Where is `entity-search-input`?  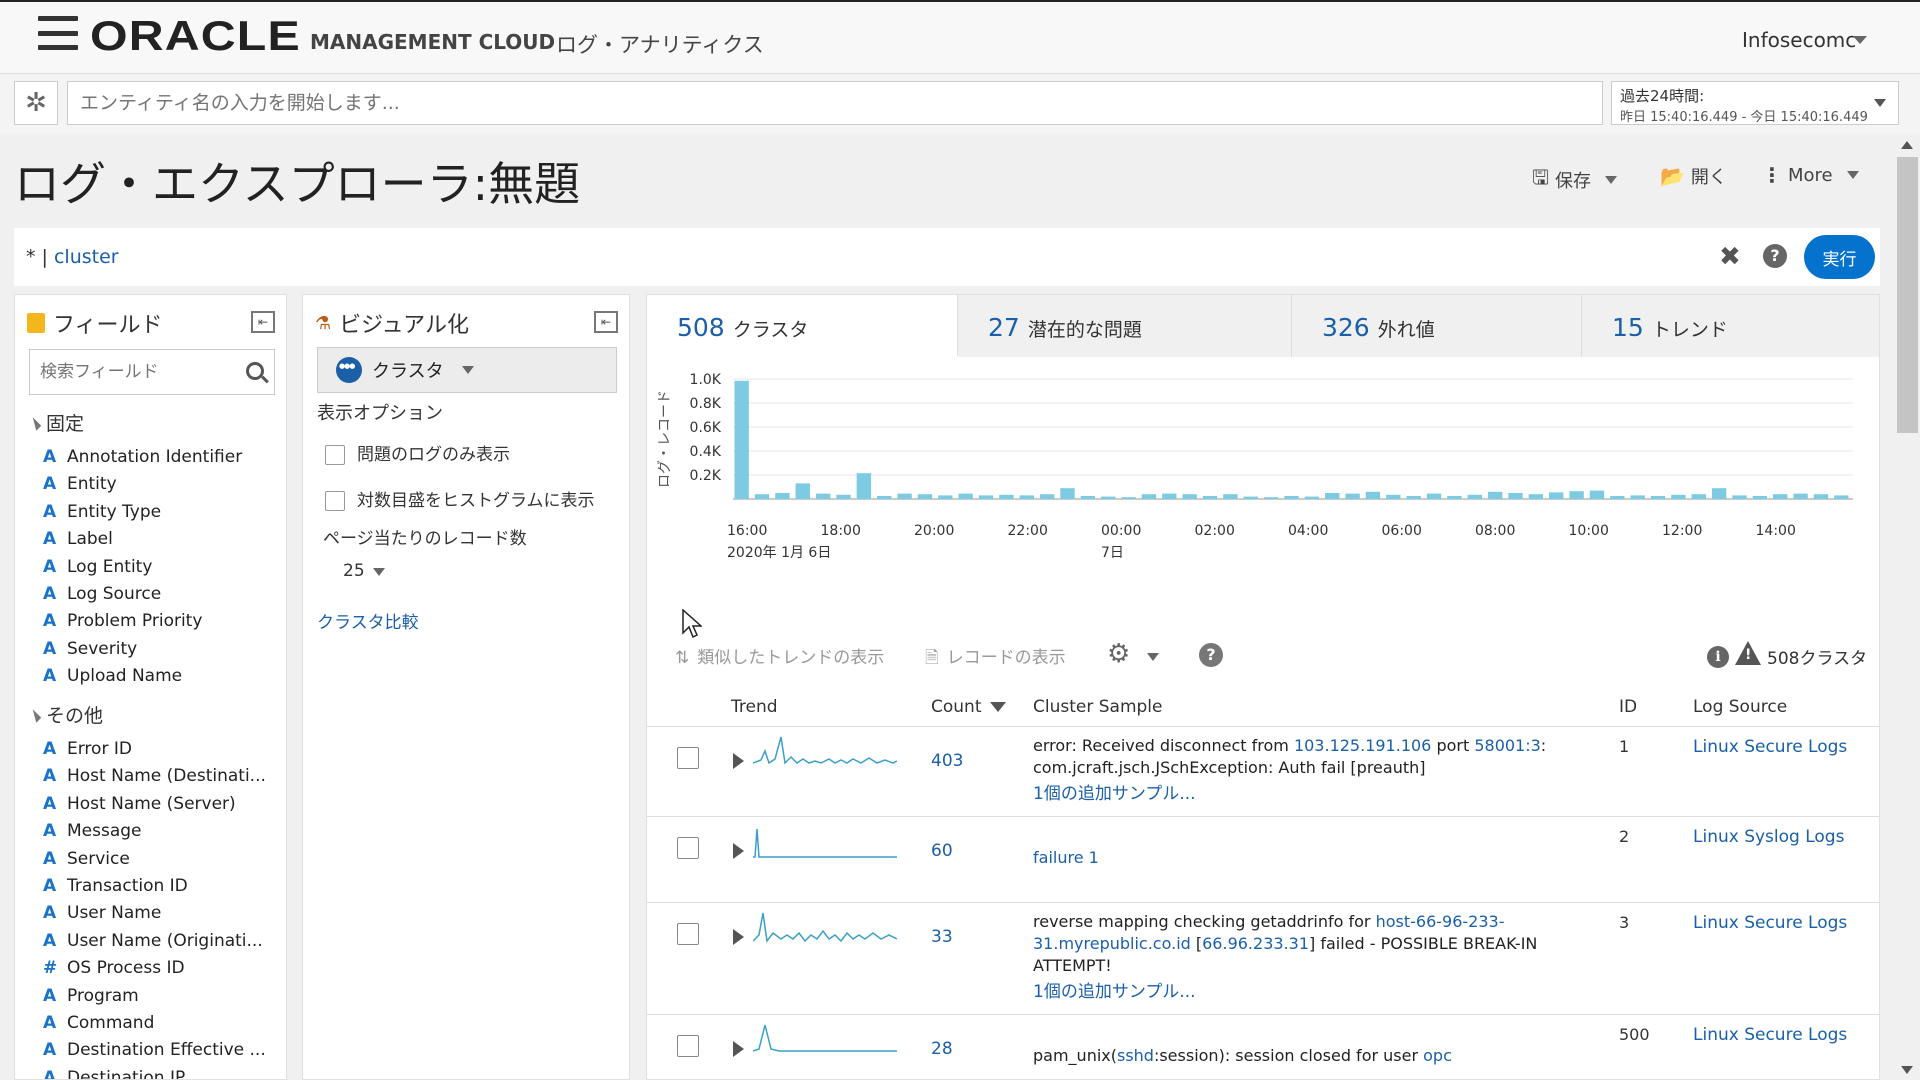
entity-search-input is located at coordinates (835, 103).